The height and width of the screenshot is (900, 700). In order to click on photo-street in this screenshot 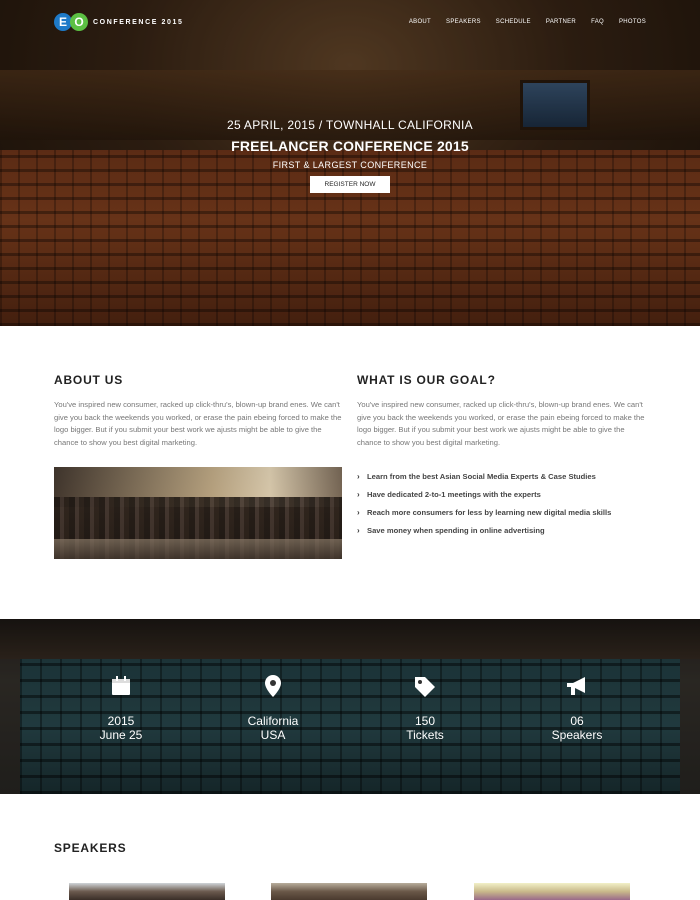, I will do `click(198, 549)`.